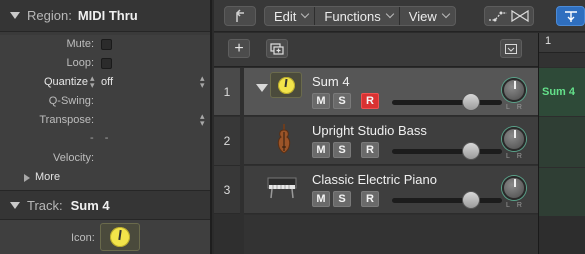  I want to click on track-name: Upright Studio Bass, so click(369, 130).